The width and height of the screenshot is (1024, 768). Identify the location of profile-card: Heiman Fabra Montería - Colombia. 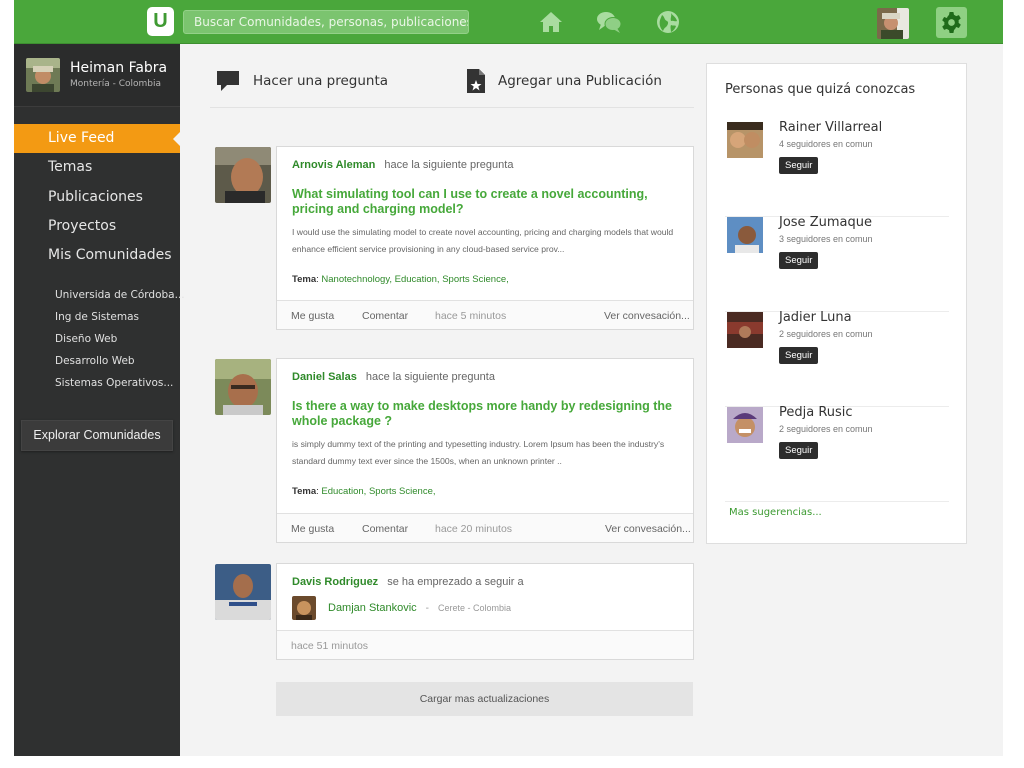
(97, 75).